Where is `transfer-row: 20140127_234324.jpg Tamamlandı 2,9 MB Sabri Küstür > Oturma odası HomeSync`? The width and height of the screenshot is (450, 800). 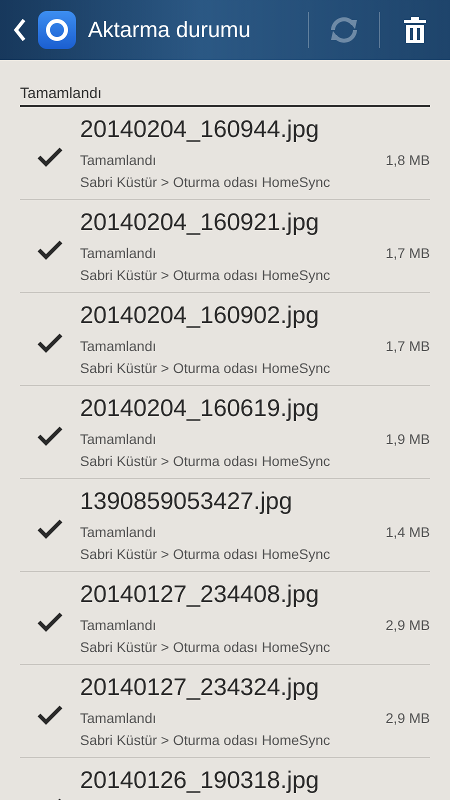
transfer-row: 20140127_234324.jpg Tamamlandı 2,9 MB Sabri Küstür > Oturma odası HomeSync is located at coordinates (225, 711).